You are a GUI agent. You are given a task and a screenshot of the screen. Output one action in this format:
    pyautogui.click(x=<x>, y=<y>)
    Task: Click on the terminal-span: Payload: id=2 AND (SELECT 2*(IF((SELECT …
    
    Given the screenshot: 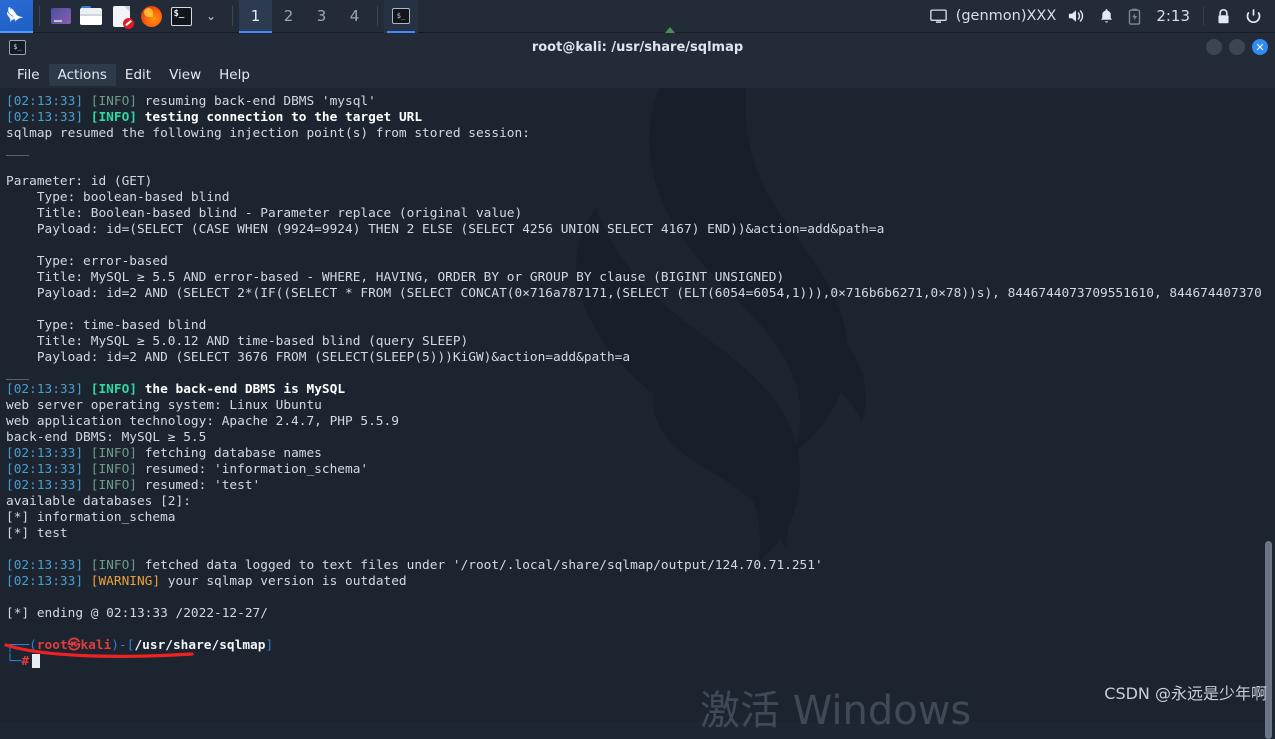 What is the action you would take?
    pyautogui.click(x=655, y=293)
    